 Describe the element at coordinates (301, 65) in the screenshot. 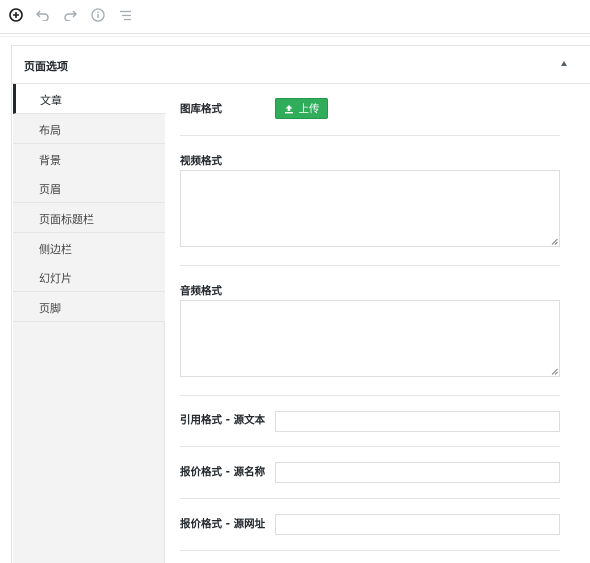

I see `metabox-header: 页面选项` at that location.